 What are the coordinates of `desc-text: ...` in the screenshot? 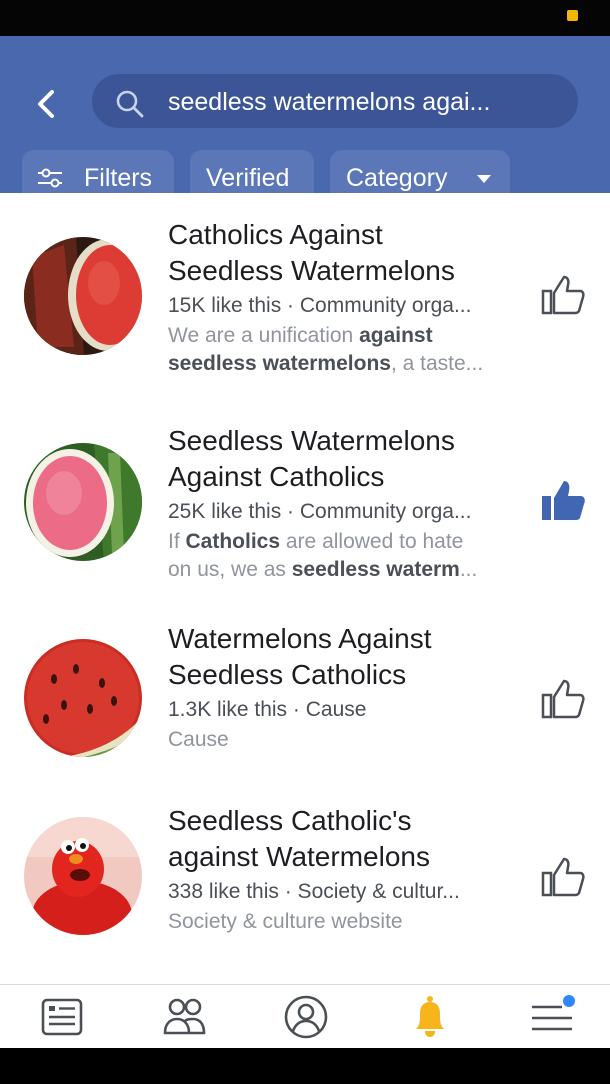 It's located at (468, 569).